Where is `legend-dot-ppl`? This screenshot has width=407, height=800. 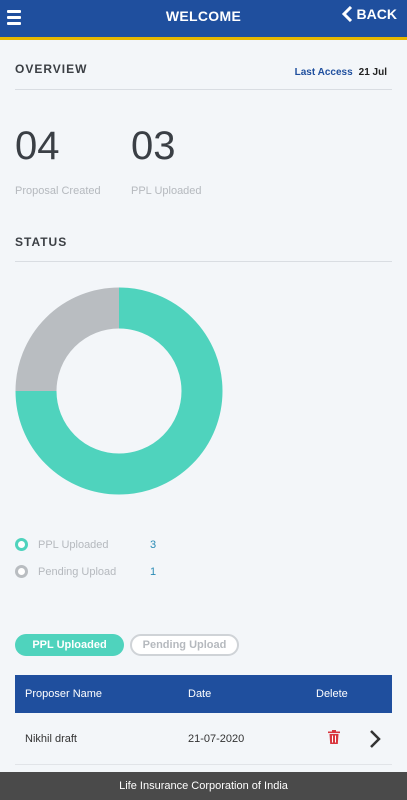 legend-dot-ppl is located at coordinates (21, 544).